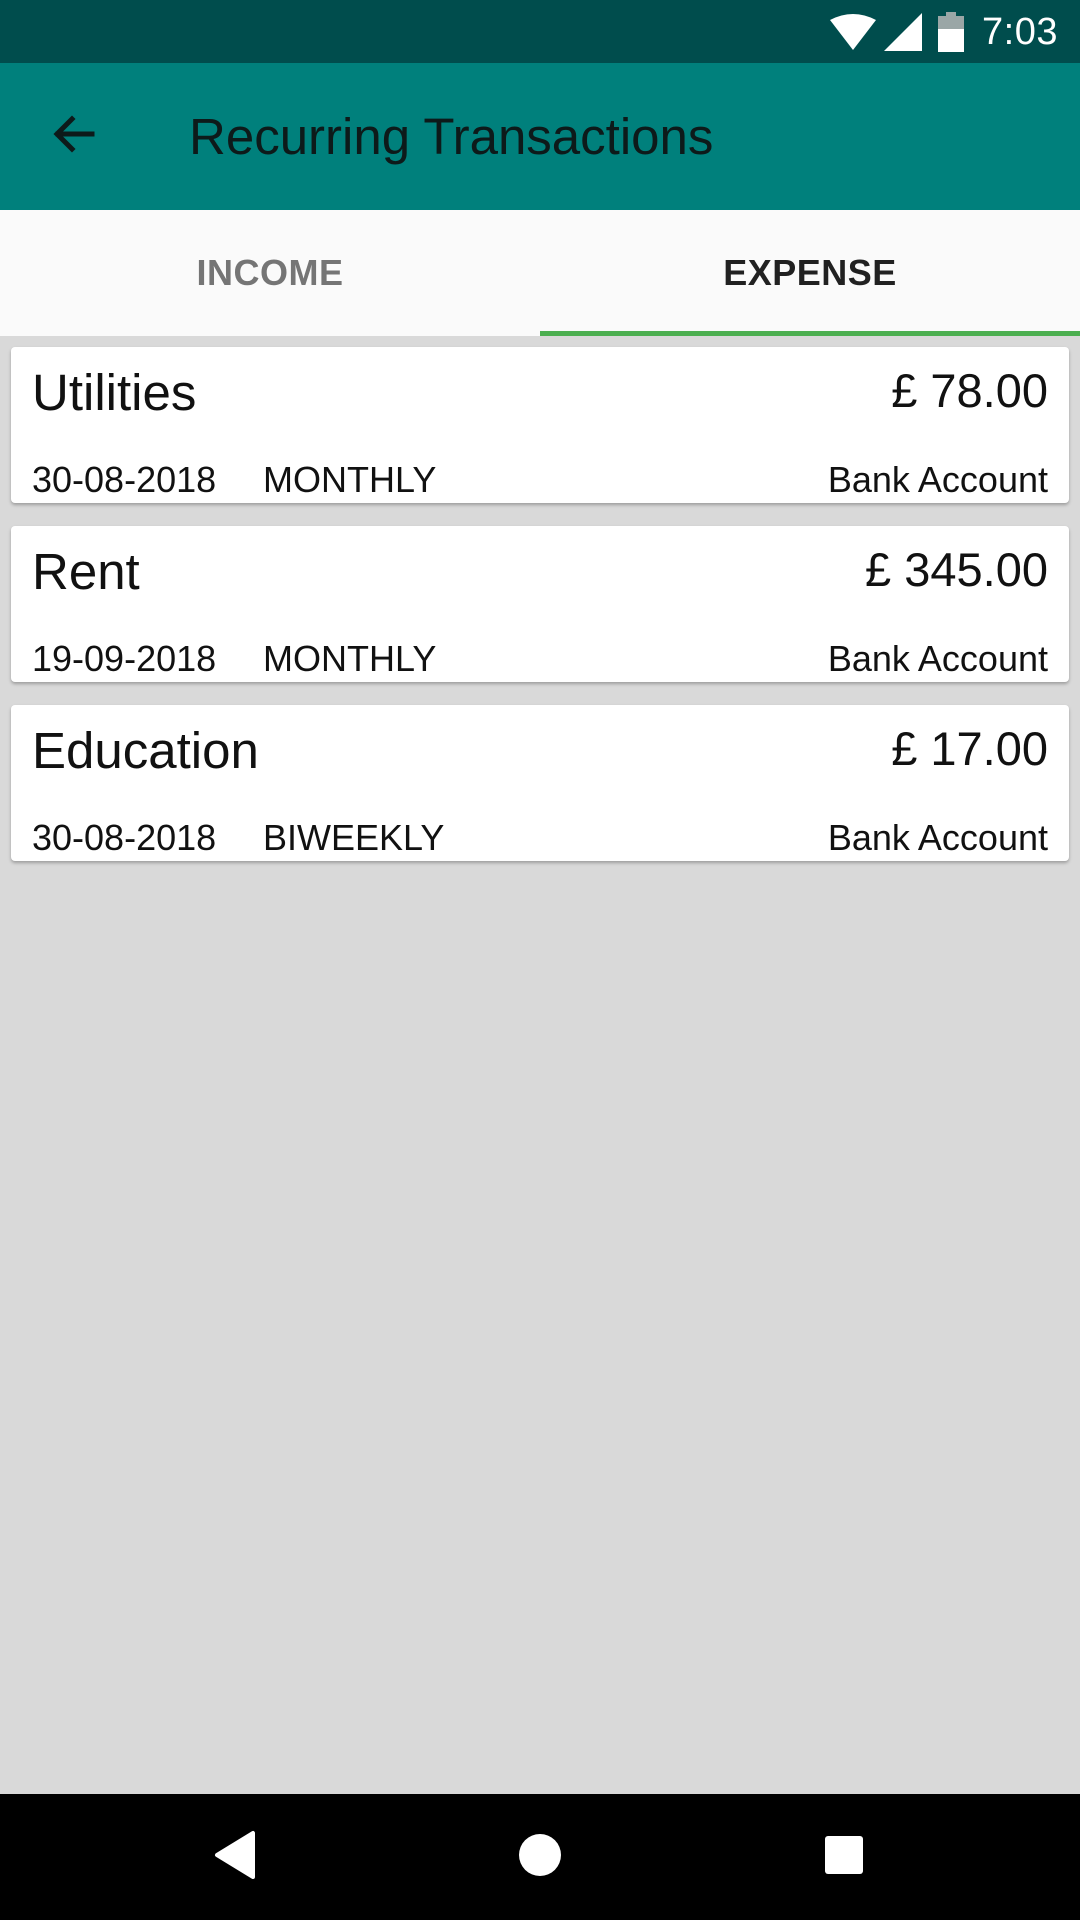 This screenshot has width=1080, height=1920. I want to click on transaction-name: Rent, so click(86, 571).